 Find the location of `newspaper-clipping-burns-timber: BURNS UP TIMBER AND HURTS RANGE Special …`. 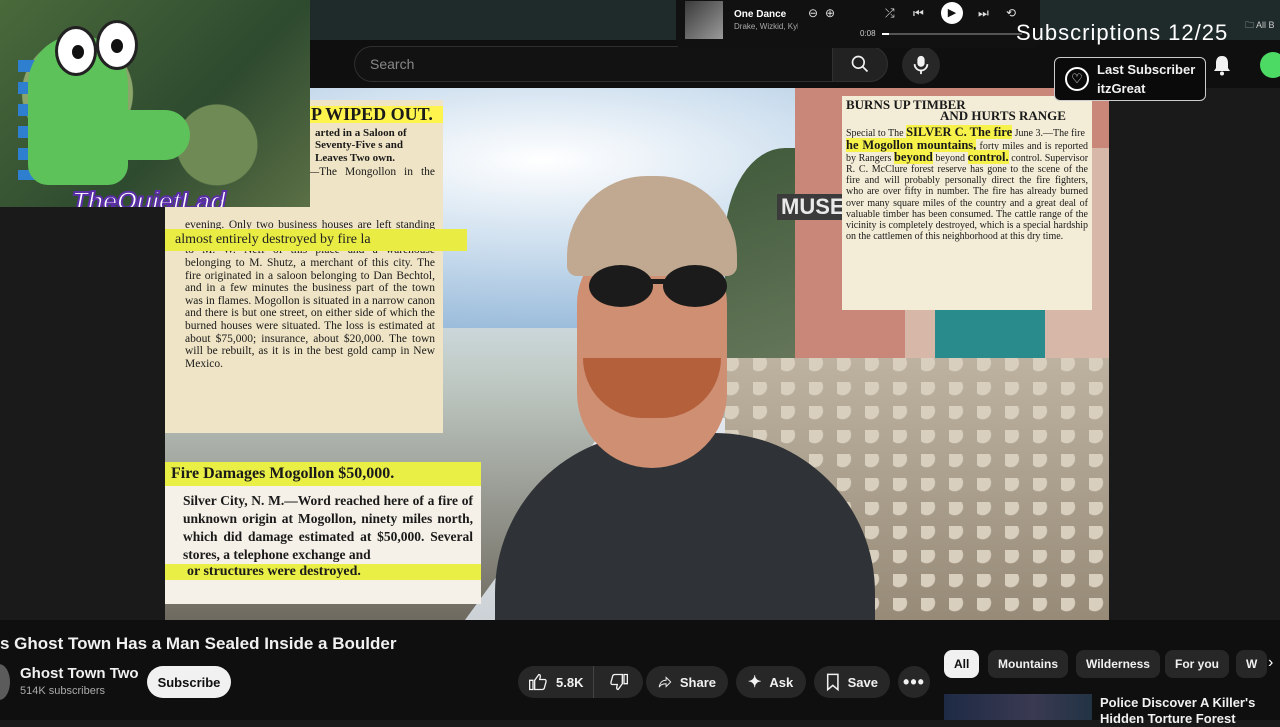

newspaper-clipping-burns-timber: BURNS UP TIMBER AND HURTS RANGE Special … is located at coordinates (967, 203).